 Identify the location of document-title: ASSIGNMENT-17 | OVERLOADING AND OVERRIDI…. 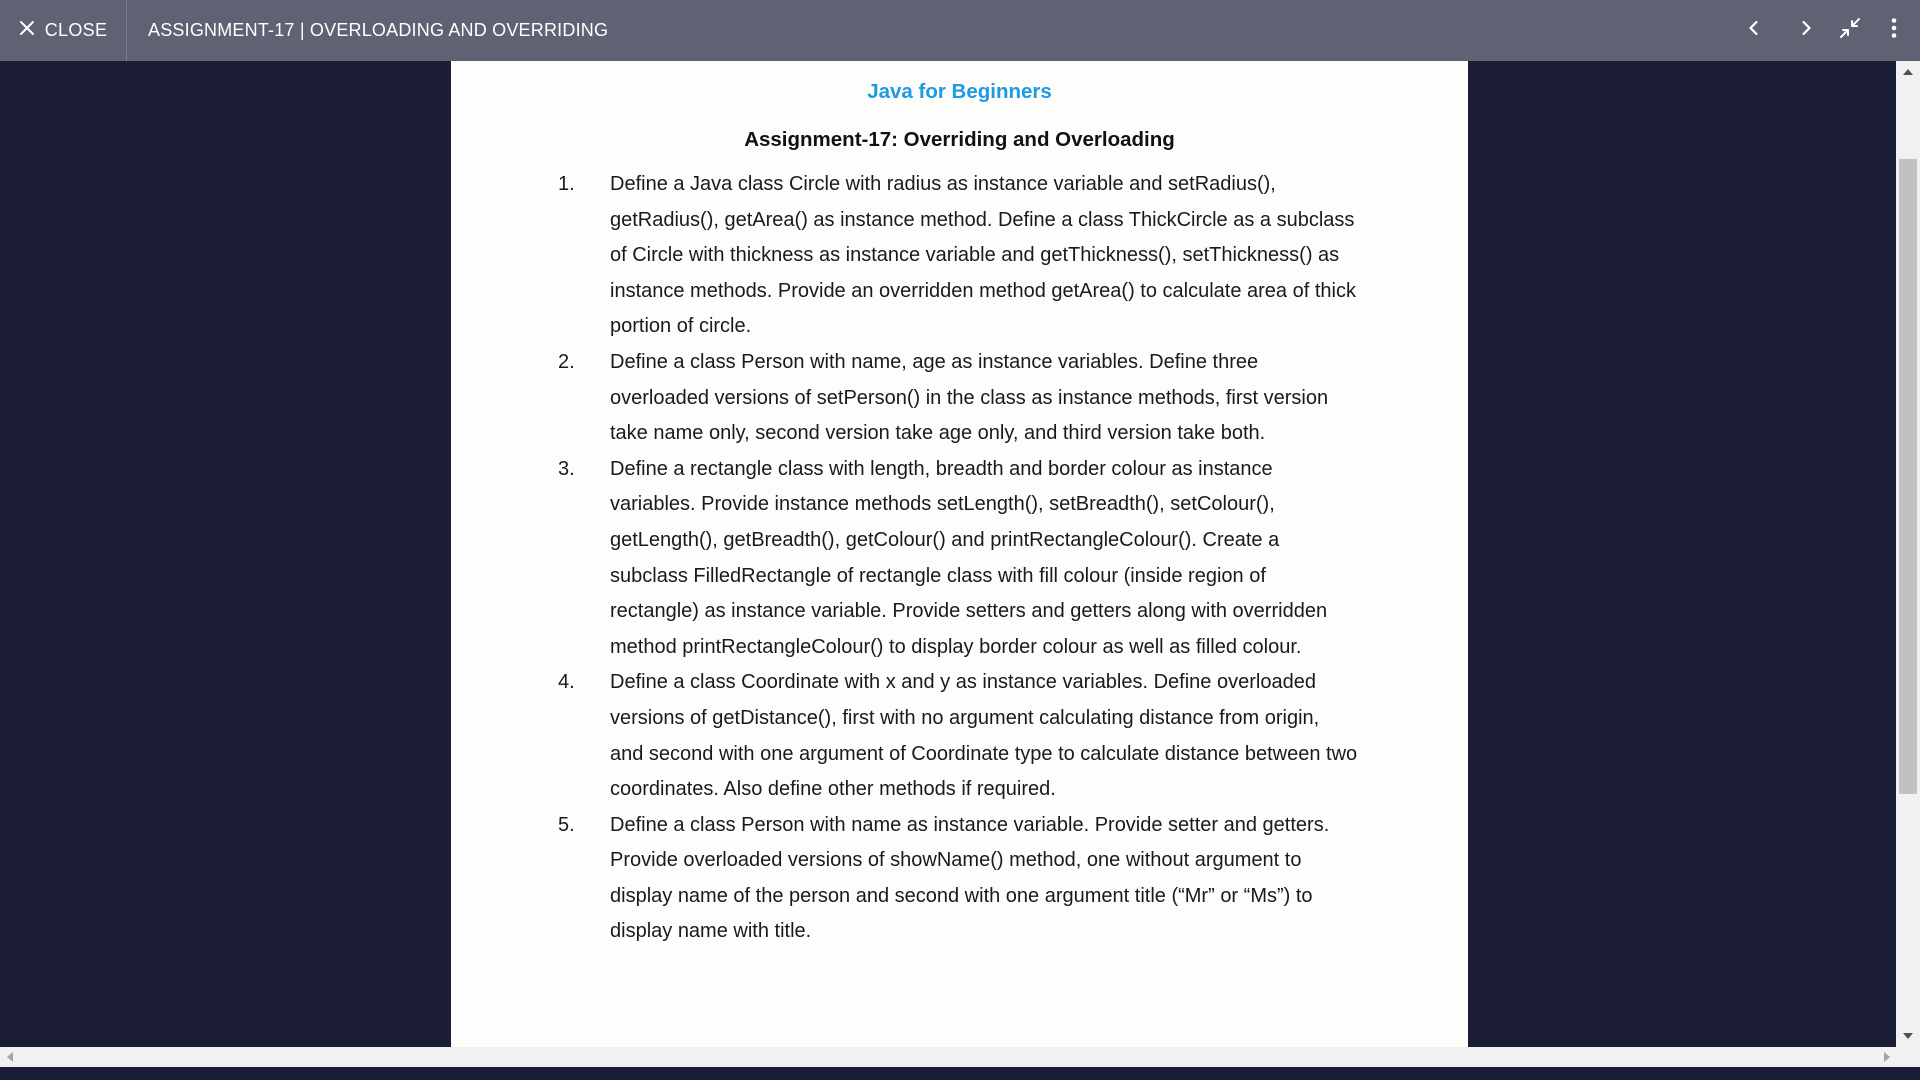
(378, 30).